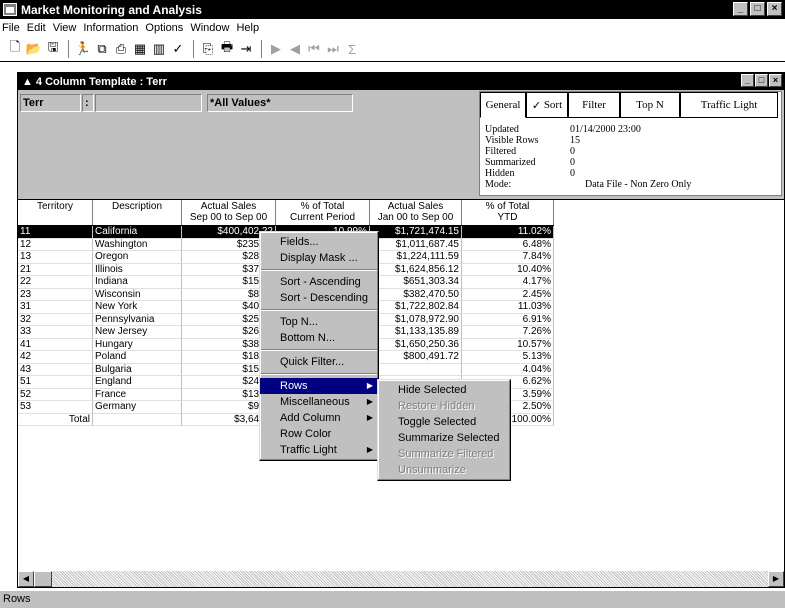  What do you see at coordinates (55, 212) in the screenshot?
I see `column-header: Territory` at bounding box center [55, 212].